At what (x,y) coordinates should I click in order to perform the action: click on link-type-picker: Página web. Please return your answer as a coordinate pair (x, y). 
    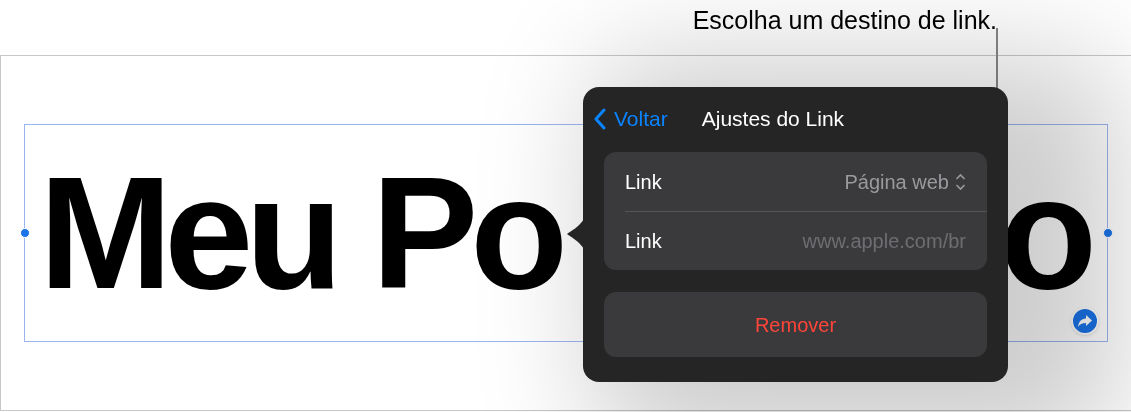
    Looking at the image, I should click on (905, 181).